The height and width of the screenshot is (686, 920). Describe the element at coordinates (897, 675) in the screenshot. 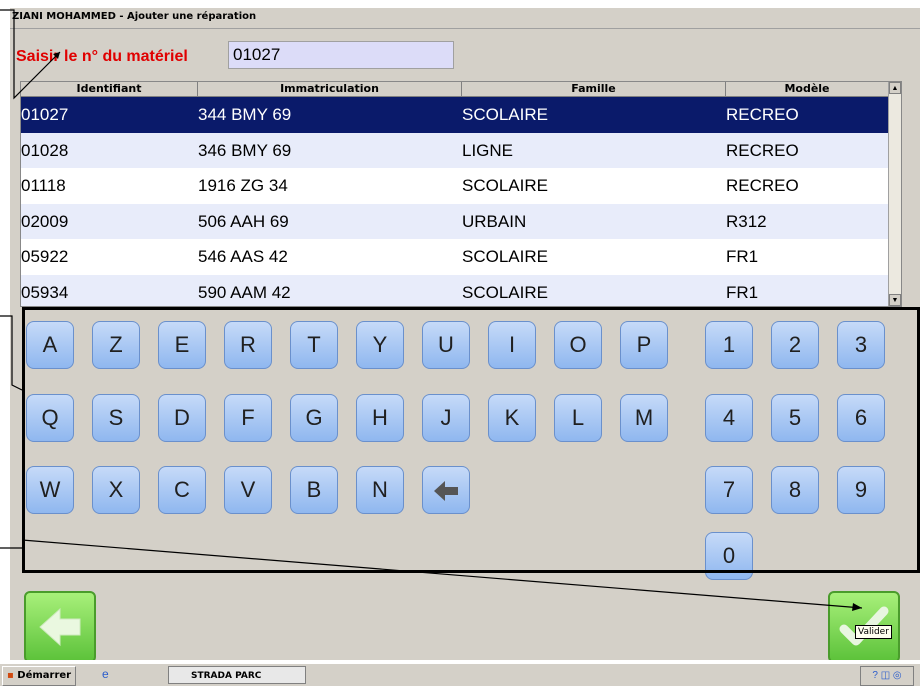

I see `tray-sync-icon: ◎` at that location.